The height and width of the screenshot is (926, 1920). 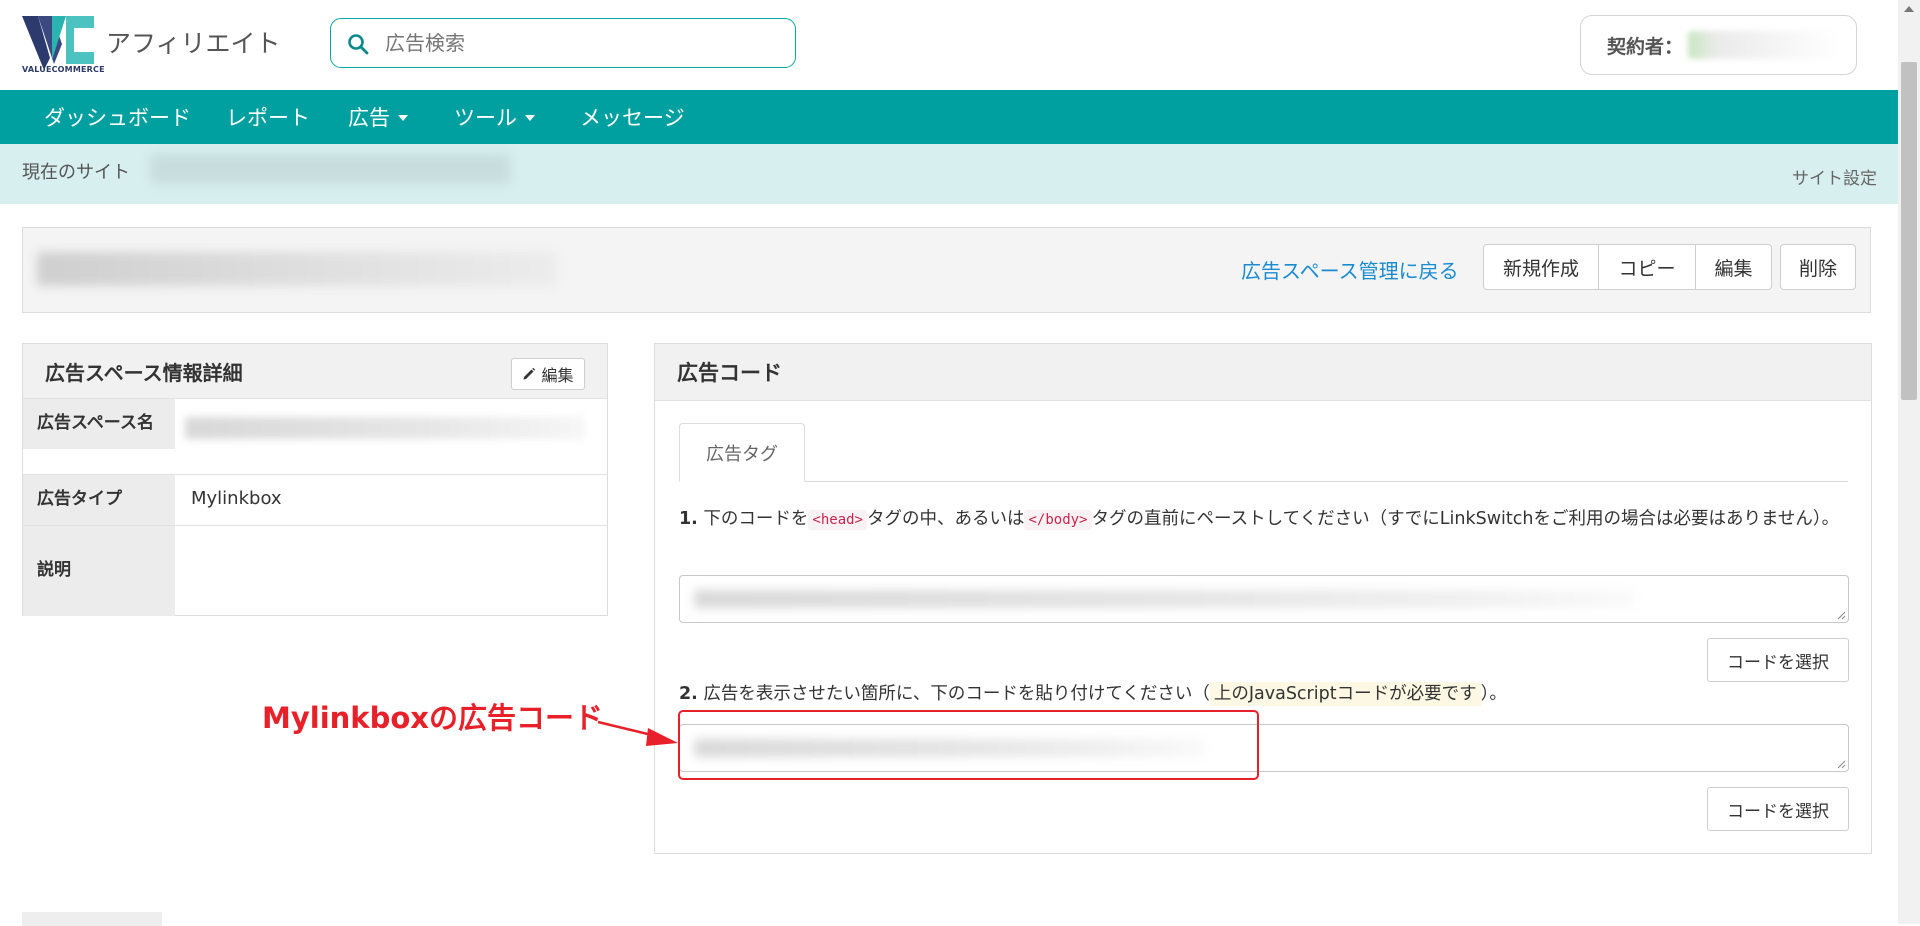 I want to click on ad-space-name-redacted, so click(x=385, y=428).